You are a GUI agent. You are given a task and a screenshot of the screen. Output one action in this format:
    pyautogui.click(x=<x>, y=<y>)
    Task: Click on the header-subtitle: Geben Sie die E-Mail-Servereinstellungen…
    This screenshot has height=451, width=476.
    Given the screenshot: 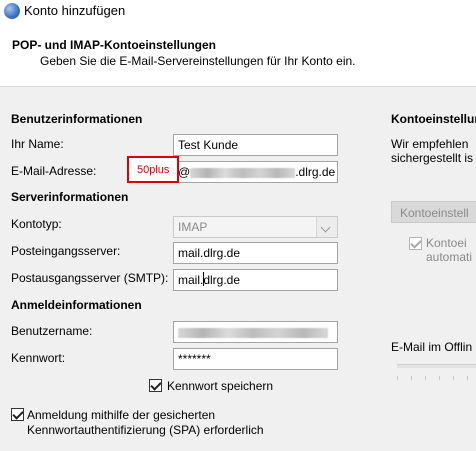 What is the action you would take?
    pyautogui.click(x=198, y=61)
    